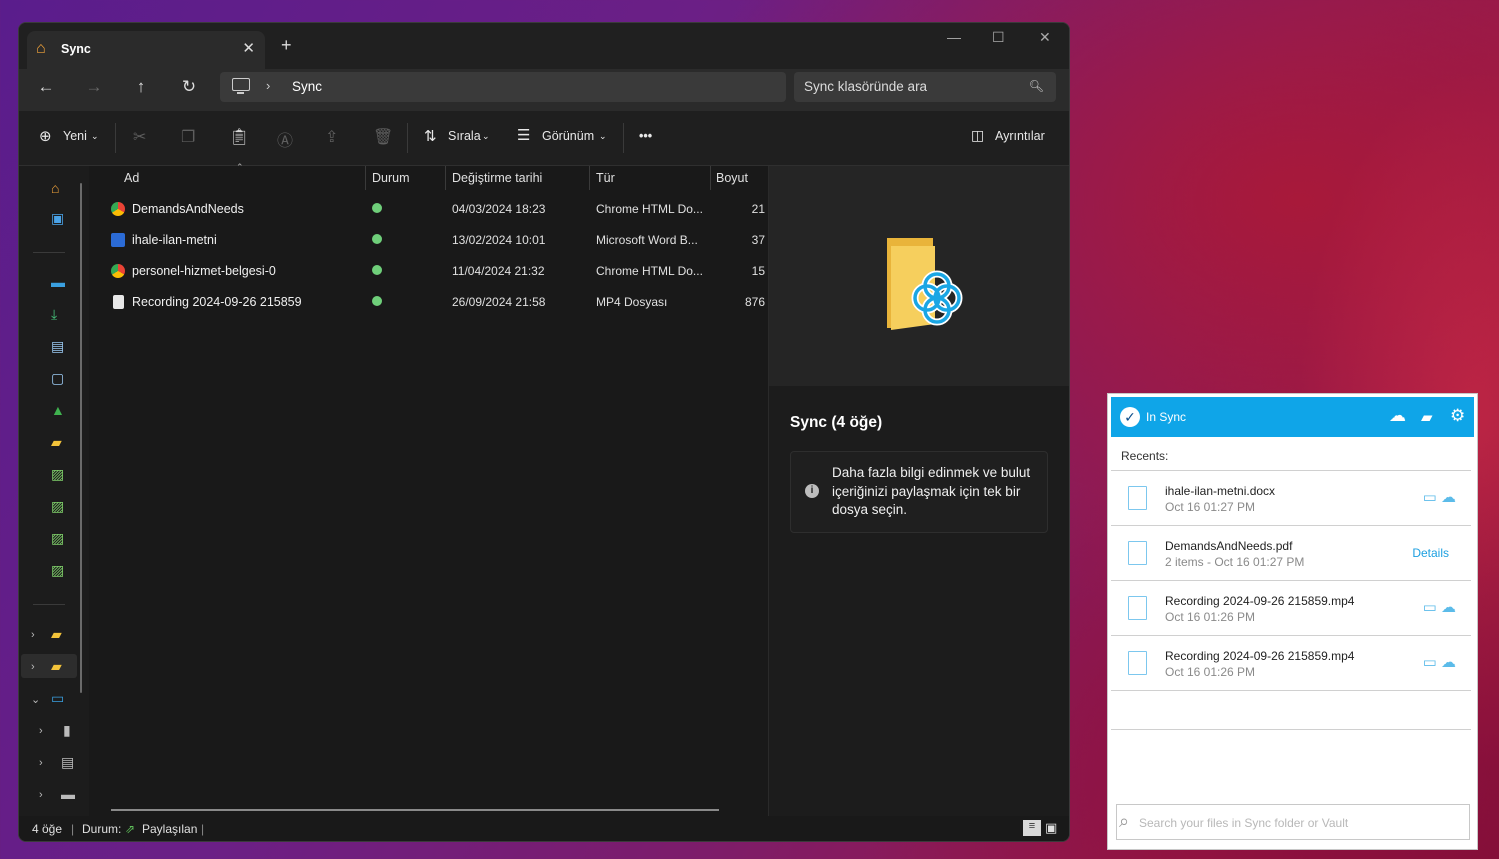  Describe the element at coordinates (758, 271) in the screenshot. I see `file-size: 15` at that location.